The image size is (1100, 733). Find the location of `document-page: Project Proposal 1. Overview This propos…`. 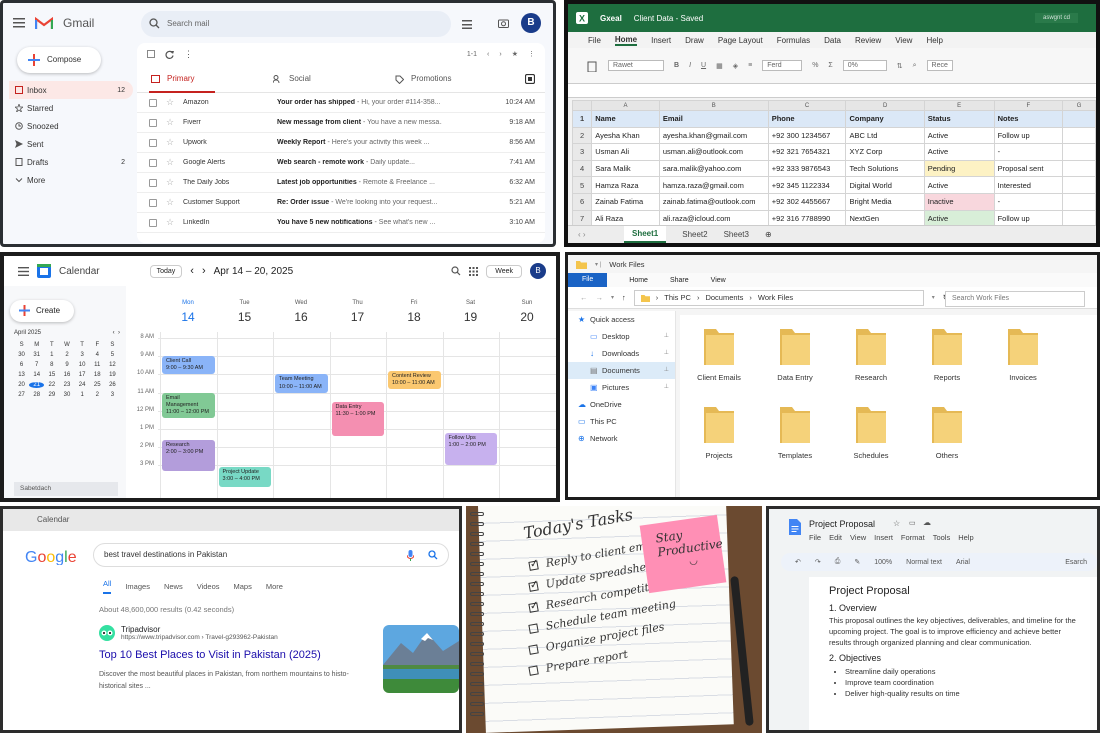

document-page: Project Proposal 1. Overview This propos… is located at coordinates (953, 653).